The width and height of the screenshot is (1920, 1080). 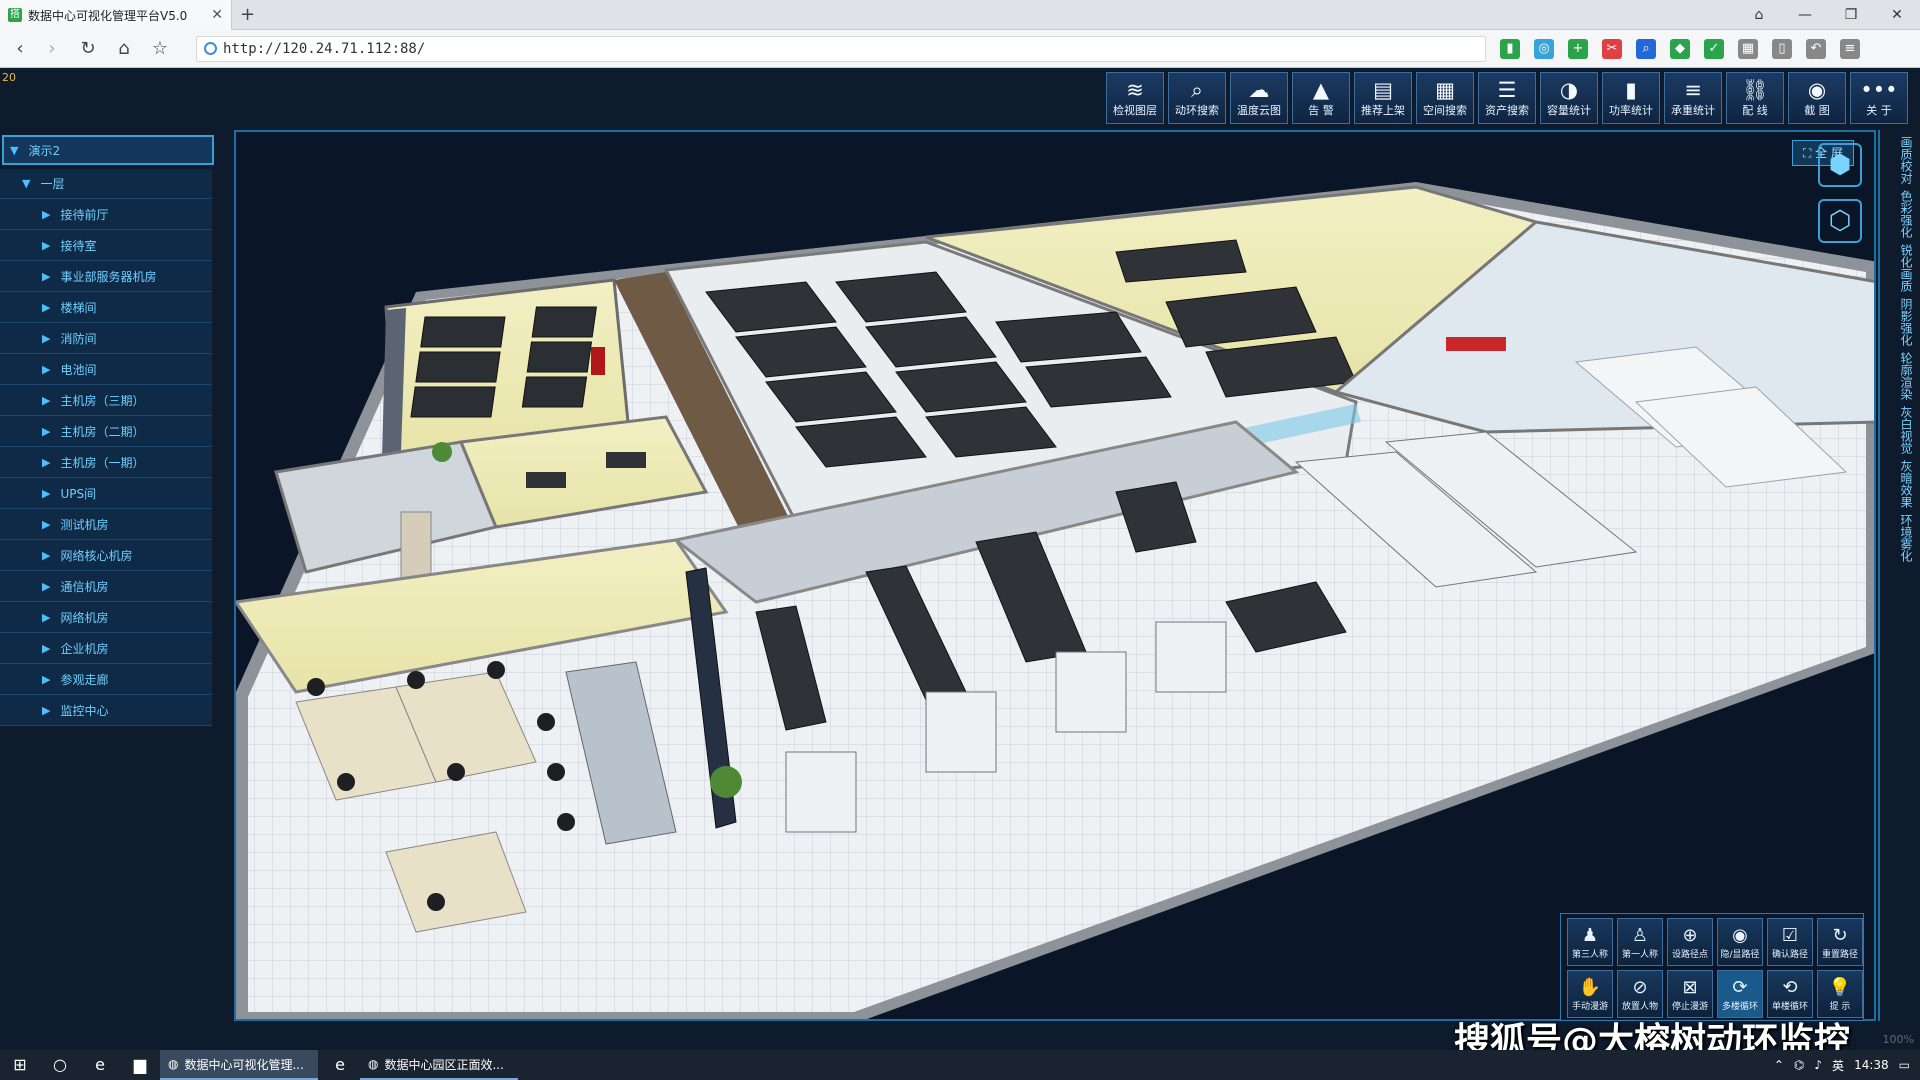 What do you see at coordinates (106, 184) in the screenshot?
I see `tree-floor-node: ▼ 一层` at bounding box center [106, 184].